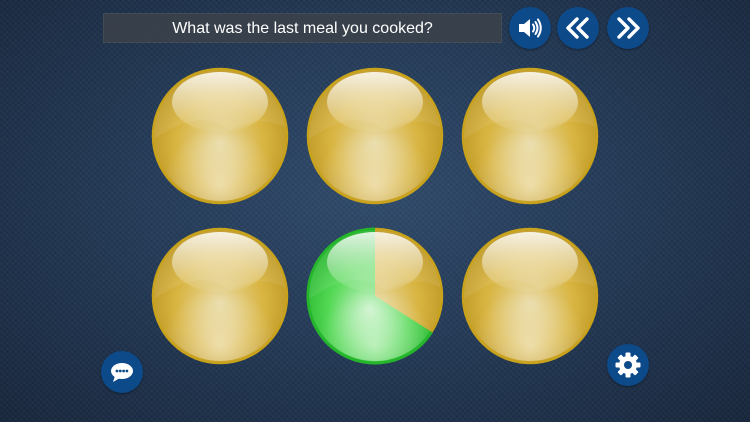  I want to click on sound-button, so click(530, 28).